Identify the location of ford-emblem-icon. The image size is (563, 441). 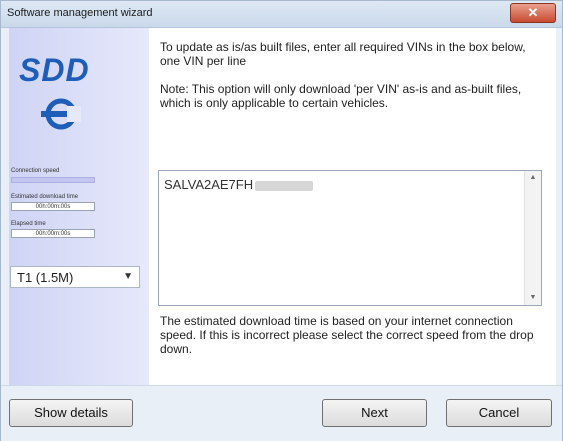
(61, 114).